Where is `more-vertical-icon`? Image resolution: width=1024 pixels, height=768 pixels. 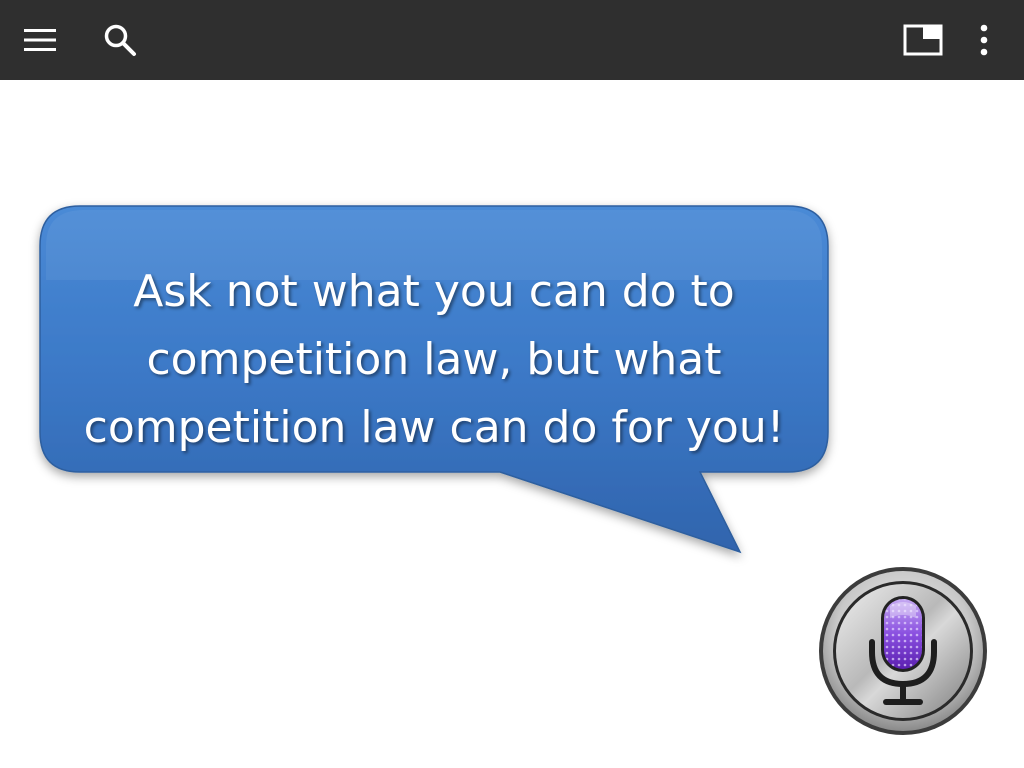 more-vertical-icon is located at coordinates (984, 40).